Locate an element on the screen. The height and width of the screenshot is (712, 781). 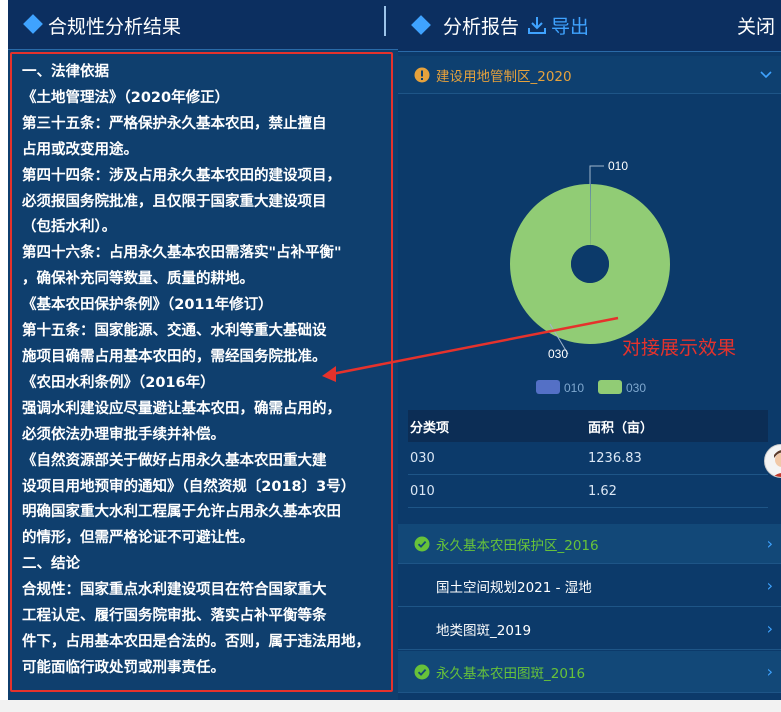
close-button: 关闭 is located at coordinates (756, 25).